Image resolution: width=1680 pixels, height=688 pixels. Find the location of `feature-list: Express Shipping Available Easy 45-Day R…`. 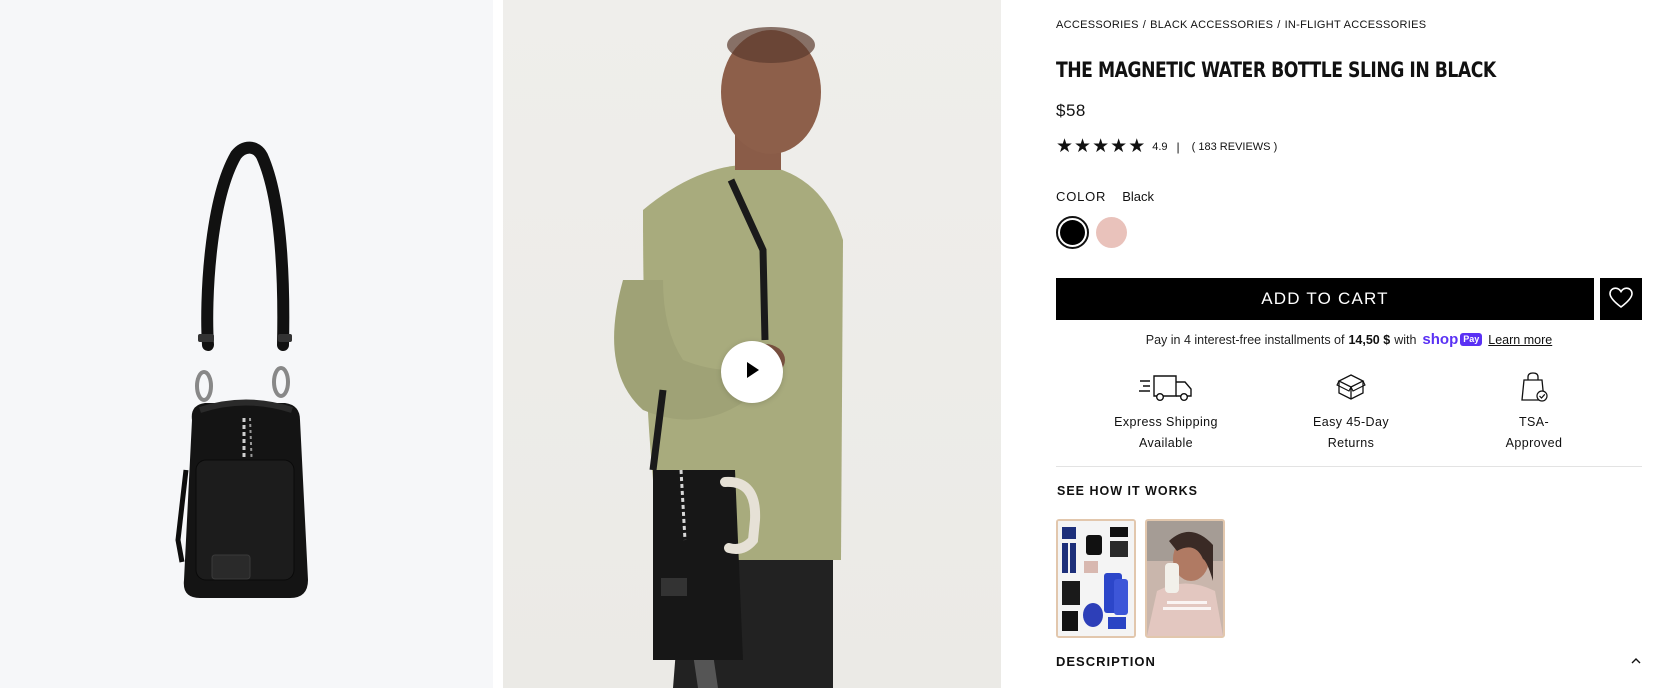

feature-list: Express Shipping Available Easy 45-Day R… is located at coordinates (1349, 412).